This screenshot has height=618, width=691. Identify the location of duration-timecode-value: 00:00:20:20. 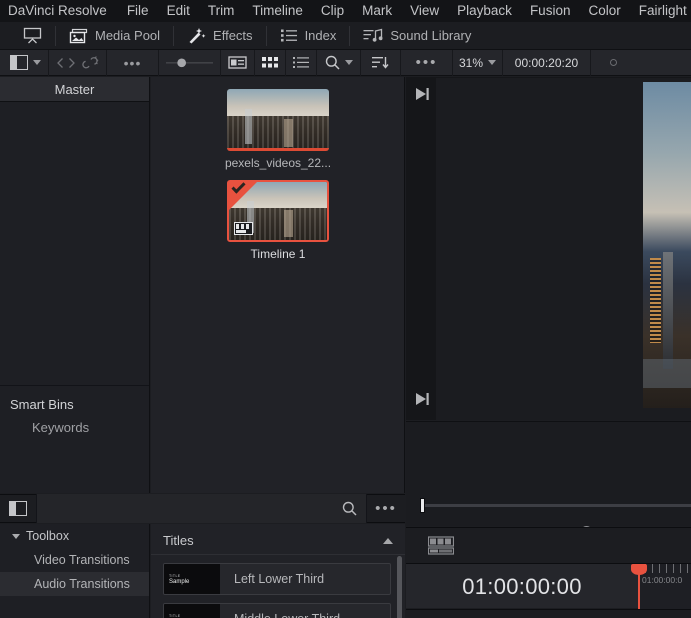
(546, 62).